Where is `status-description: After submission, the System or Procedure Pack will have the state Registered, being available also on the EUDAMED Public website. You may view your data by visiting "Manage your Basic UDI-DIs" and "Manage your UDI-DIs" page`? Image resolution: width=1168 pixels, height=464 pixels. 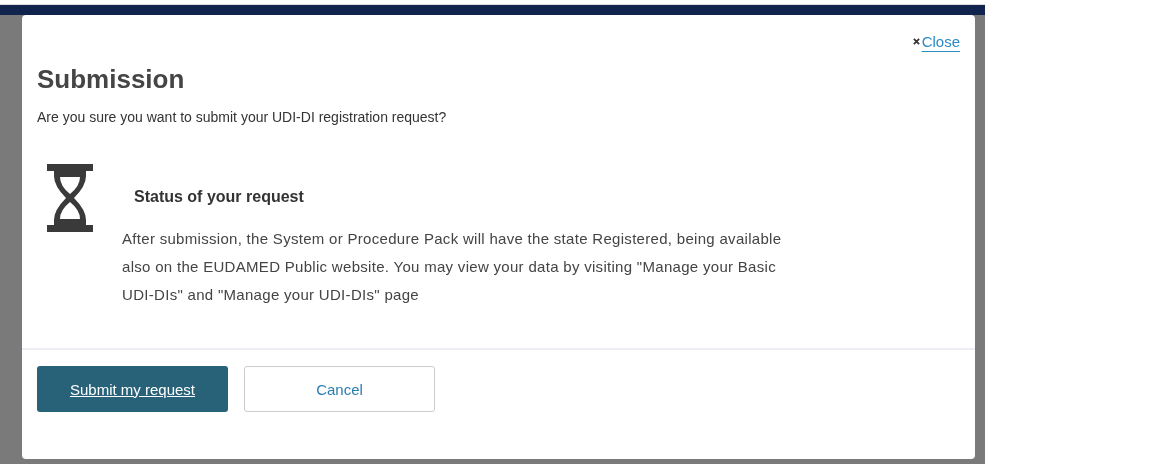
status-description: After submission, the System or Procedure Pack will have the state Registered, being available also on the EUDAMED Public website. You may view your data by visiting "Manage your Basic UDI-DIs" and "Manage your UDI-DIs" page is located at coordinates (452, 267).